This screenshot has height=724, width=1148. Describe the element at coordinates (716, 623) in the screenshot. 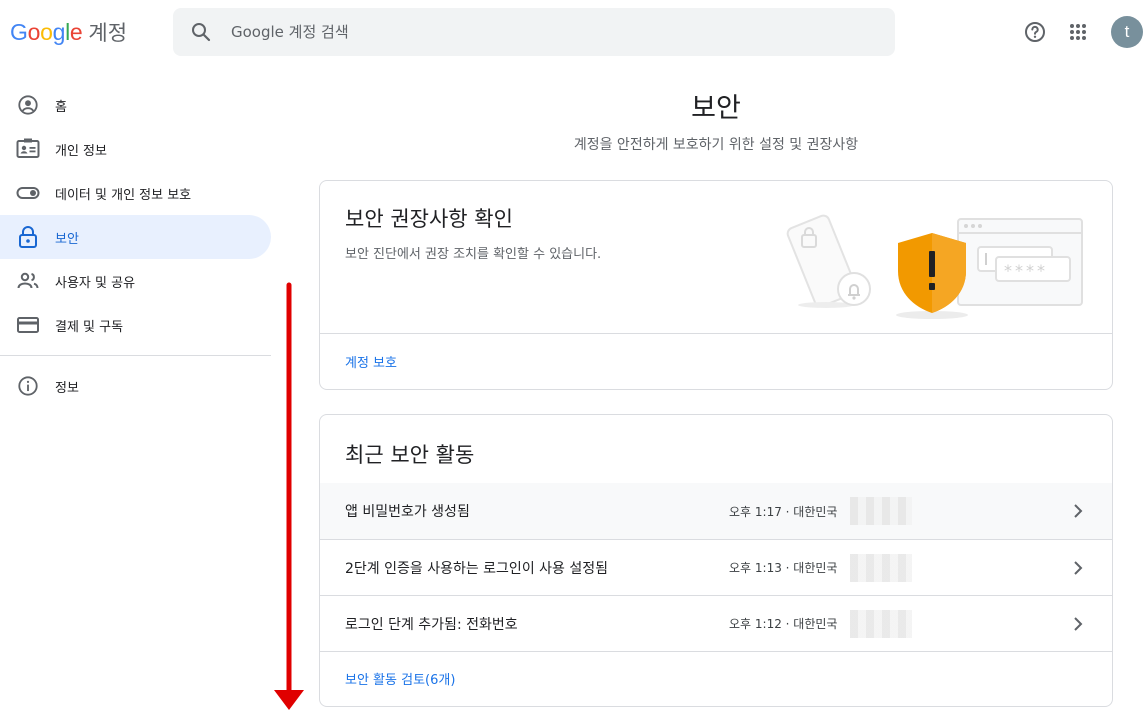

I see `activity-row: 로그인 단계 추가됨: 전화번호 오후 1:12 · 대한민국` at that location.